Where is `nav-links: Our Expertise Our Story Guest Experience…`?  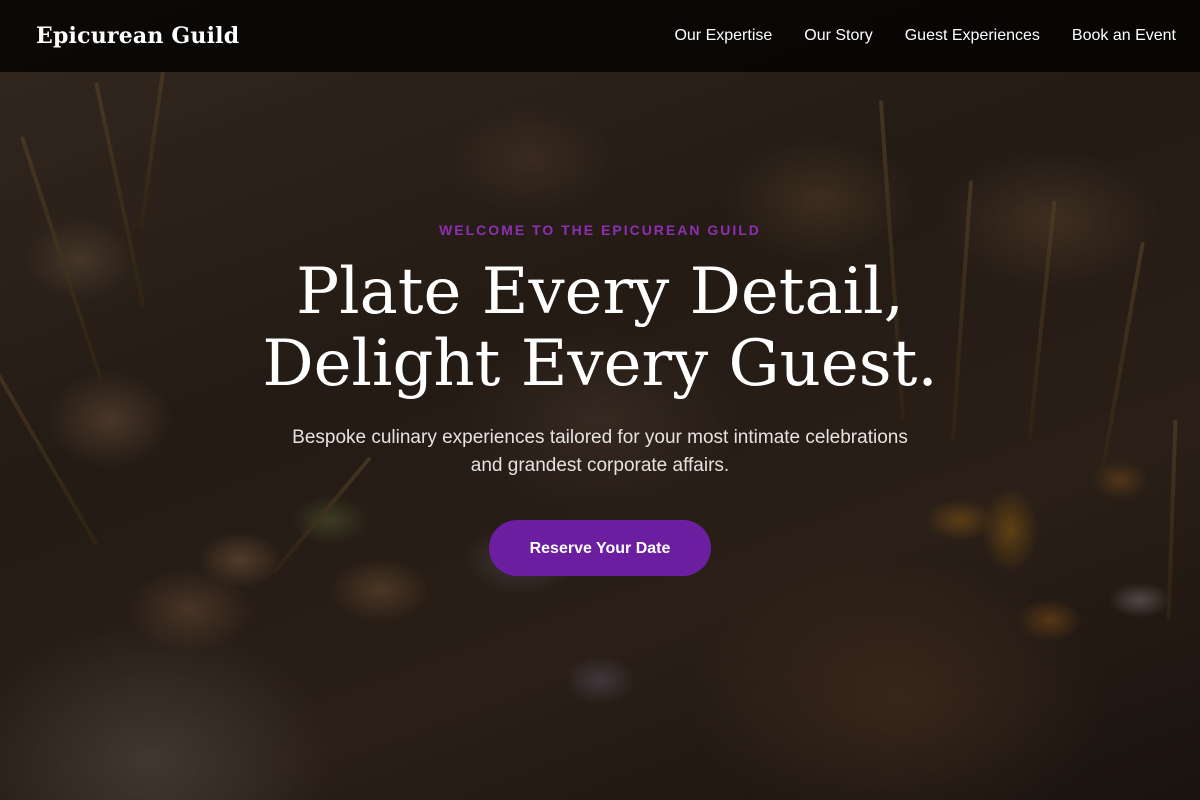 nav-links: Our Expertise Our Story Guest Experience… is located at coordinates (925, 36).